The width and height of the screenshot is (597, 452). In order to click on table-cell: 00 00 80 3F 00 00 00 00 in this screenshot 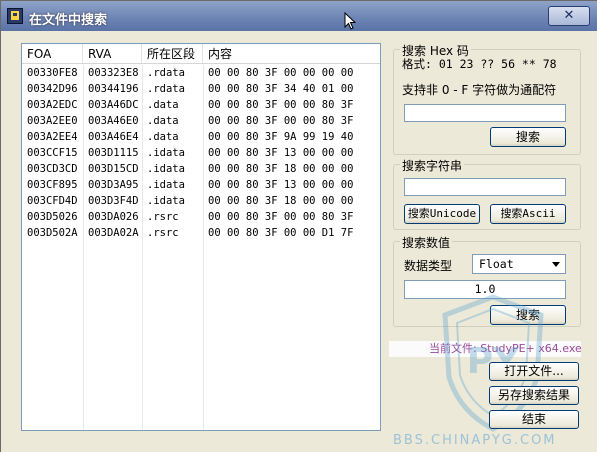, I will do `click(281, 73)`.